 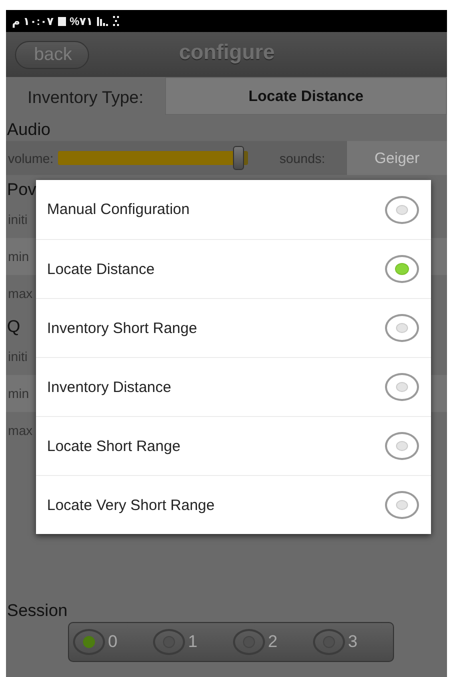 I want to click on dialog-option: Locate Distance, so click(x=233, y=268).